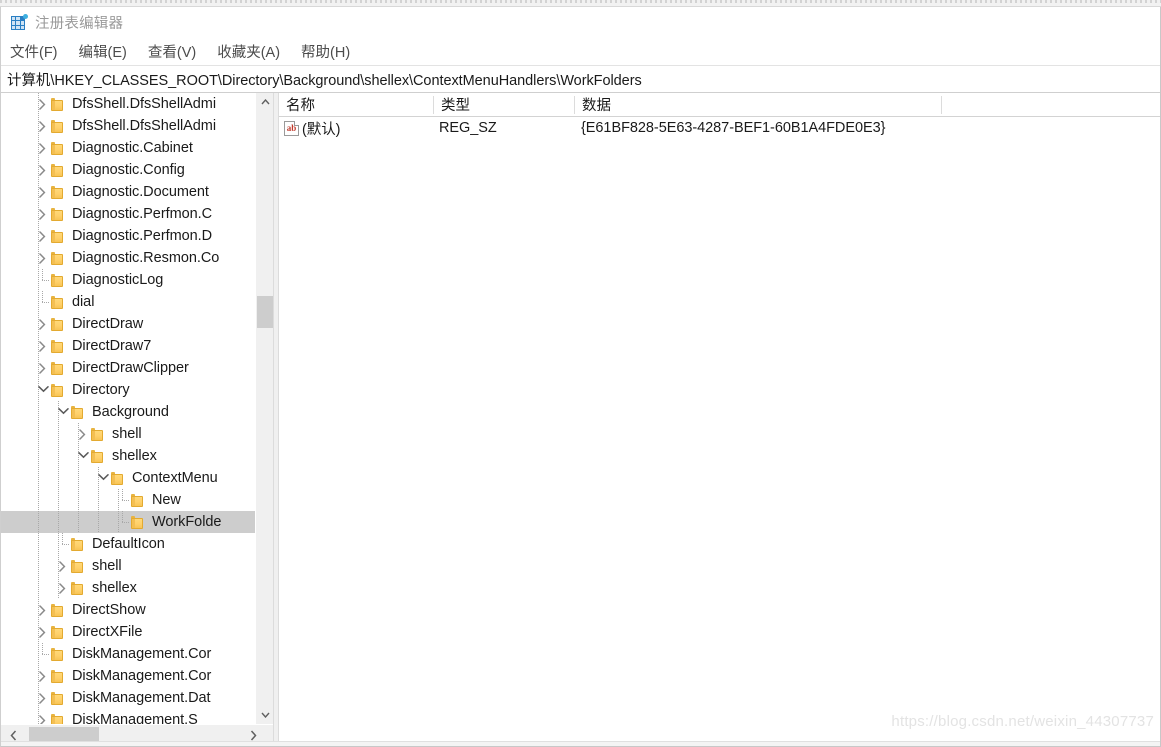  Describe the element at coordinates (128, 170) in the screenshot. I see `tree-item: Diagnostic.Config` at that location.